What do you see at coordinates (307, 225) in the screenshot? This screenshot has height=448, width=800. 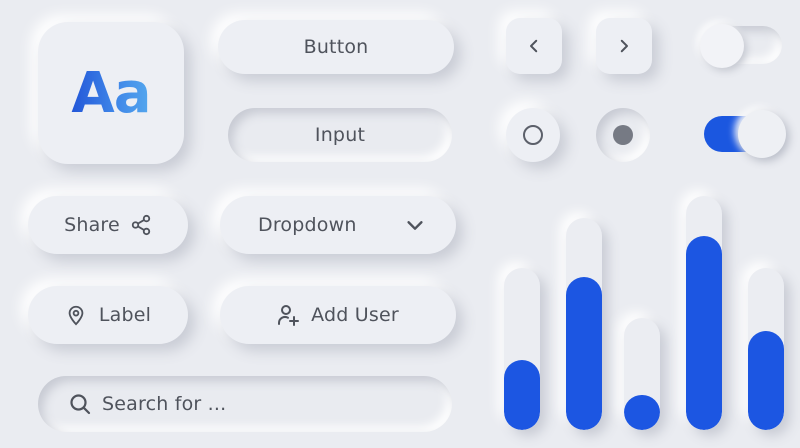 I see `dropdown-label: Dropdown` at bounding box center [307, 225].